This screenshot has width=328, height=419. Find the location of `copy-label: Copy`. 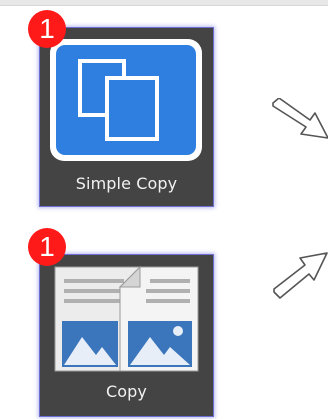

copy-label: Copy is located at coordinates (126, 391).